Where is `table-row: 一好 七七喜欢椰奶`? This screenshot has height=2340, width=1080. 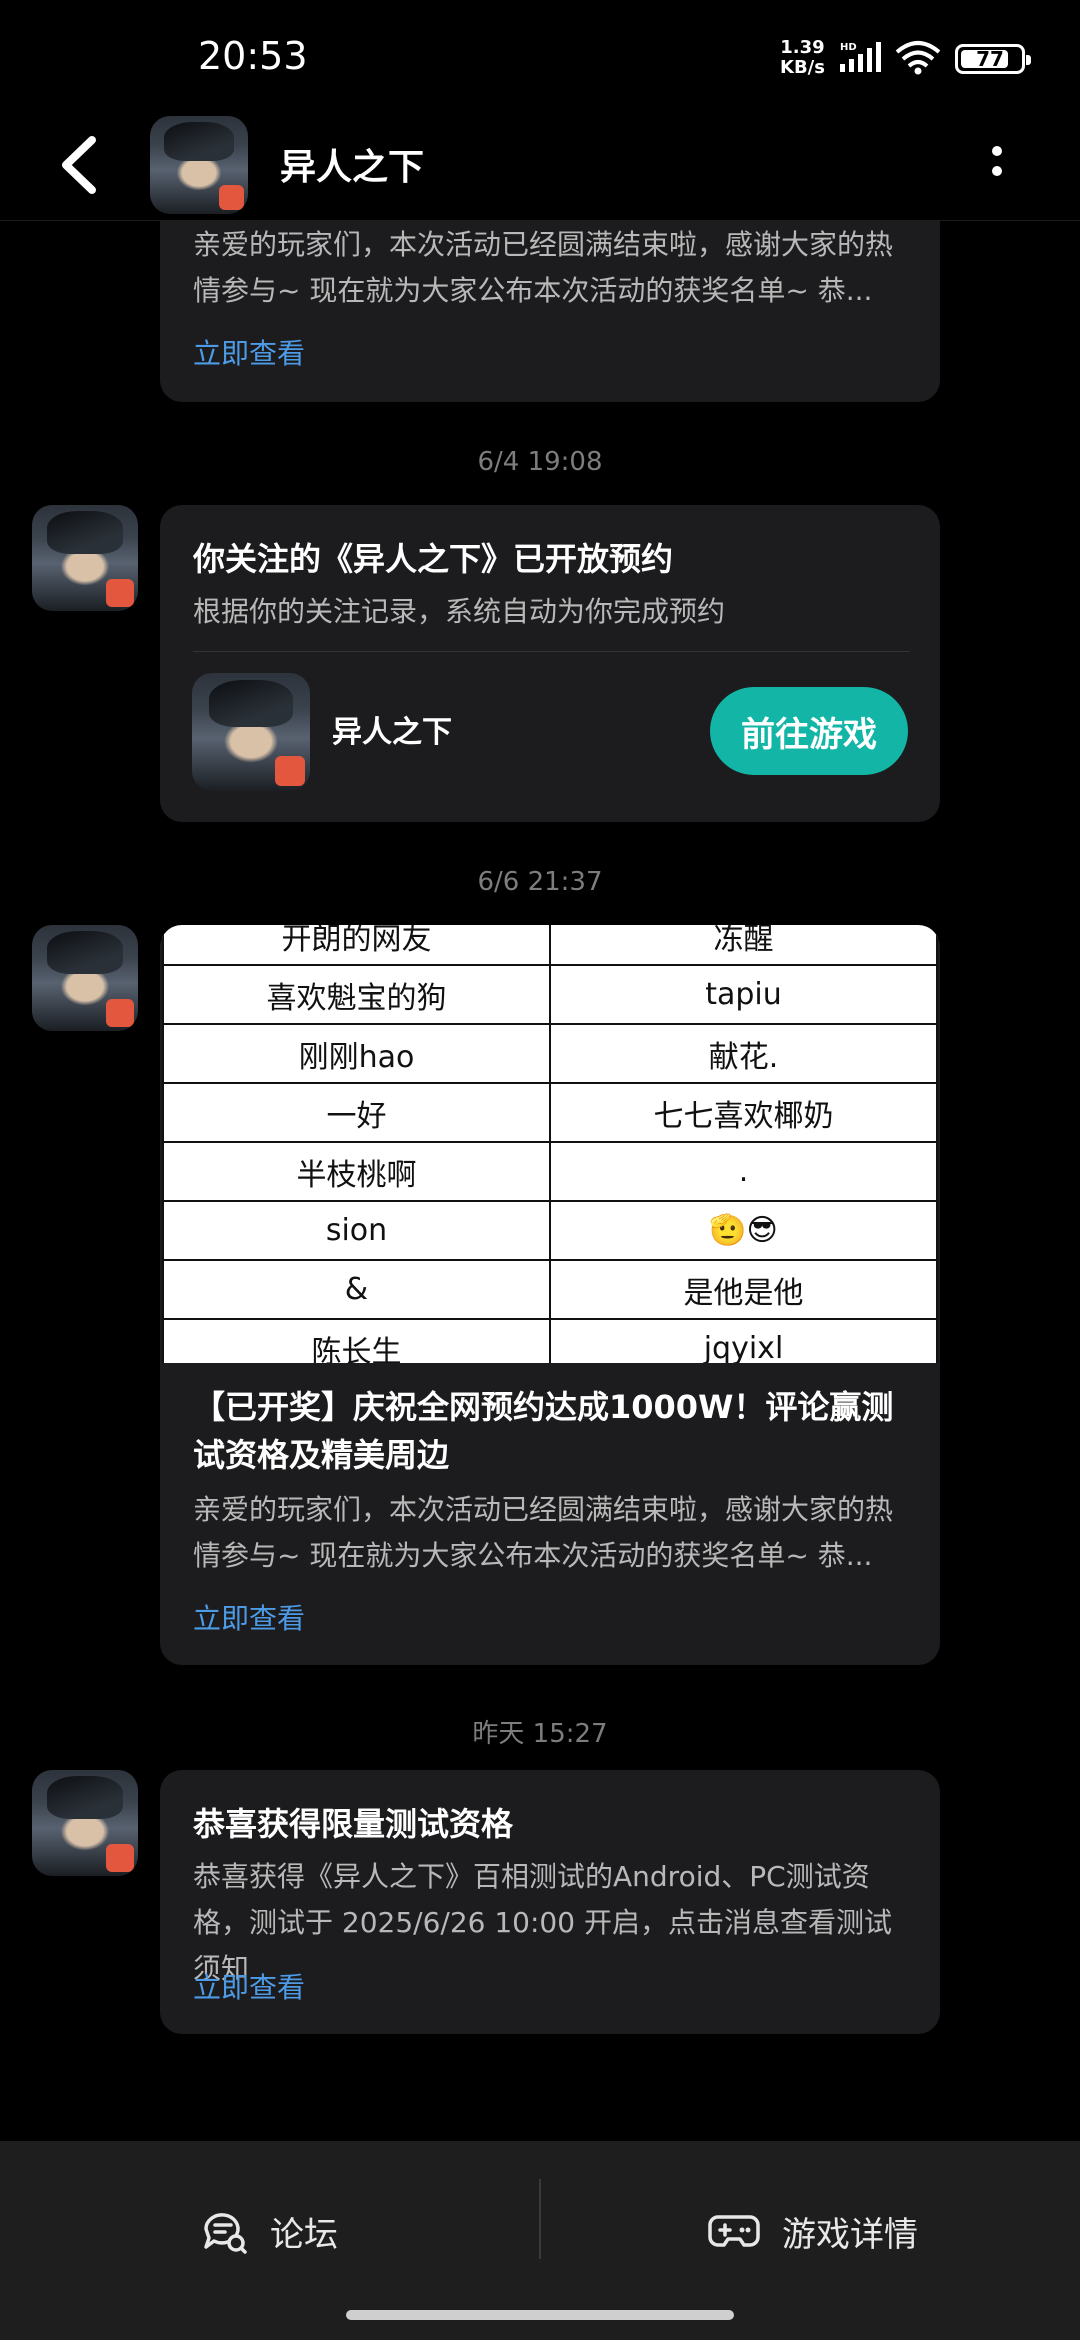 table-row: 一好 七七喜欢椰奶 is located at coordinates (550, 1112).